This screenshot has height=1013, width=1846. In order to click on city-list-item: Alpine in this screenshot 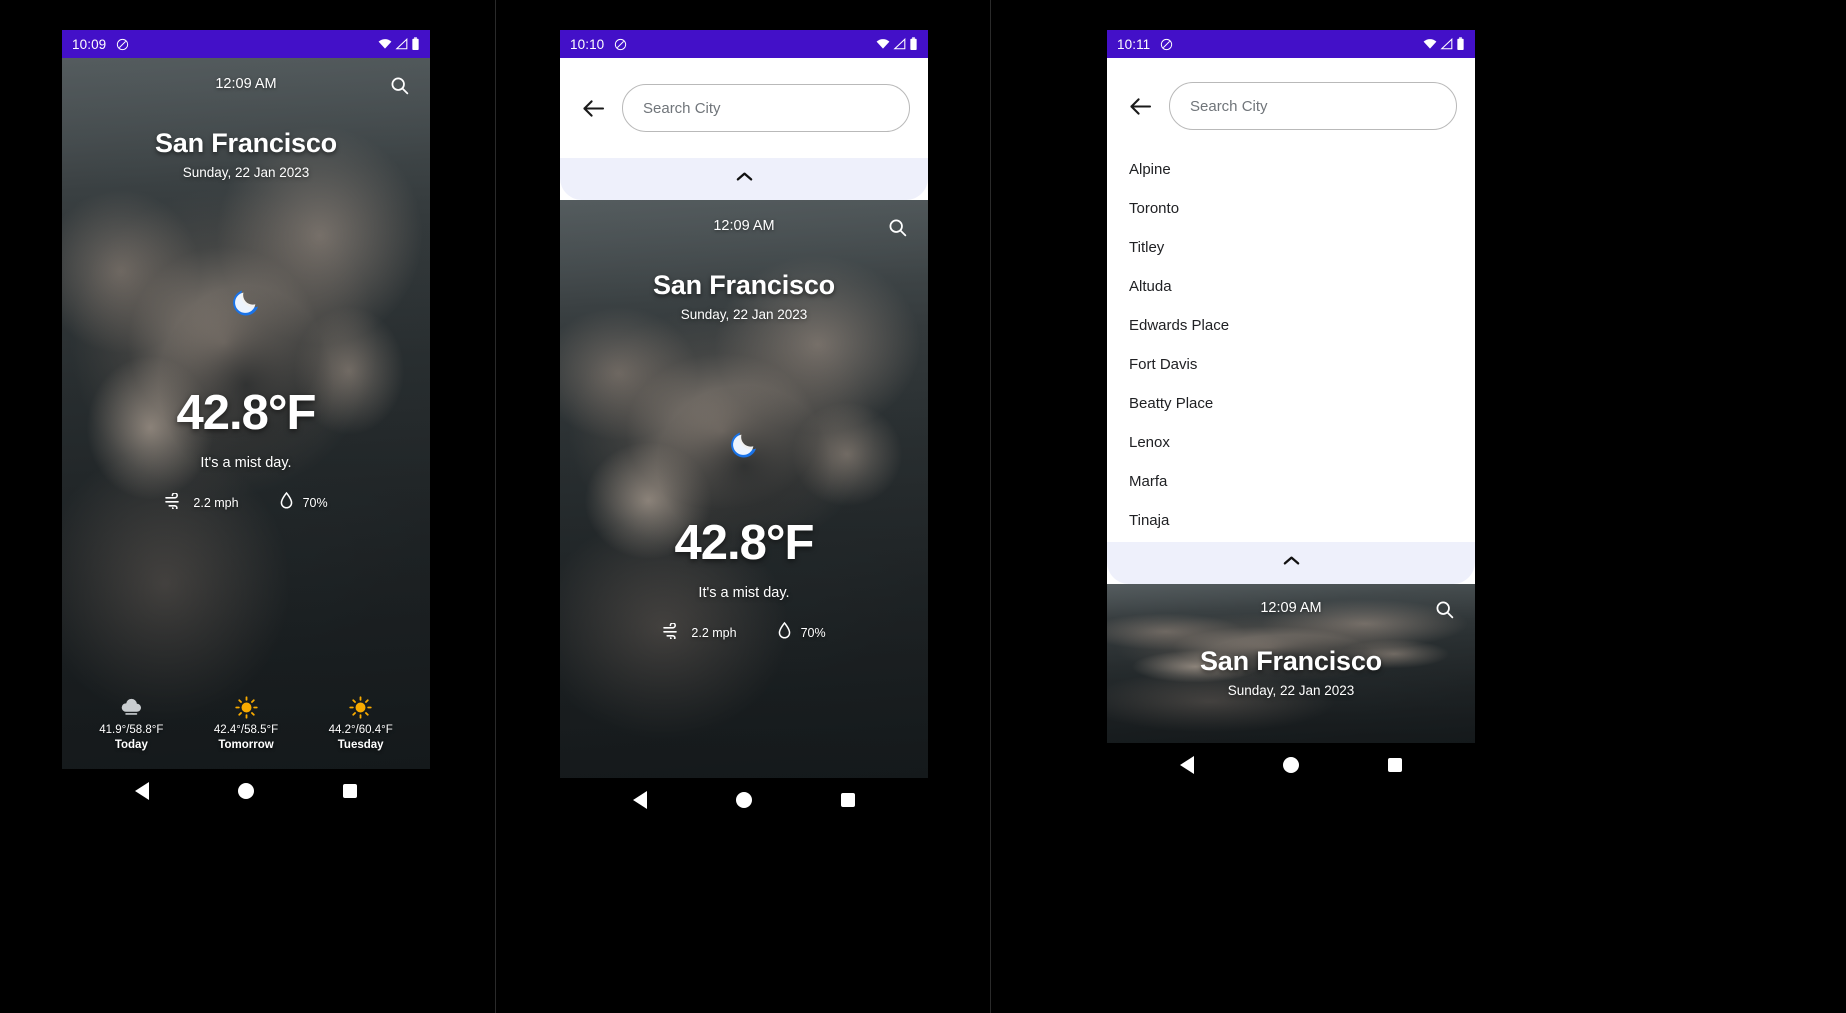, I will do `click(1291, 169)`.